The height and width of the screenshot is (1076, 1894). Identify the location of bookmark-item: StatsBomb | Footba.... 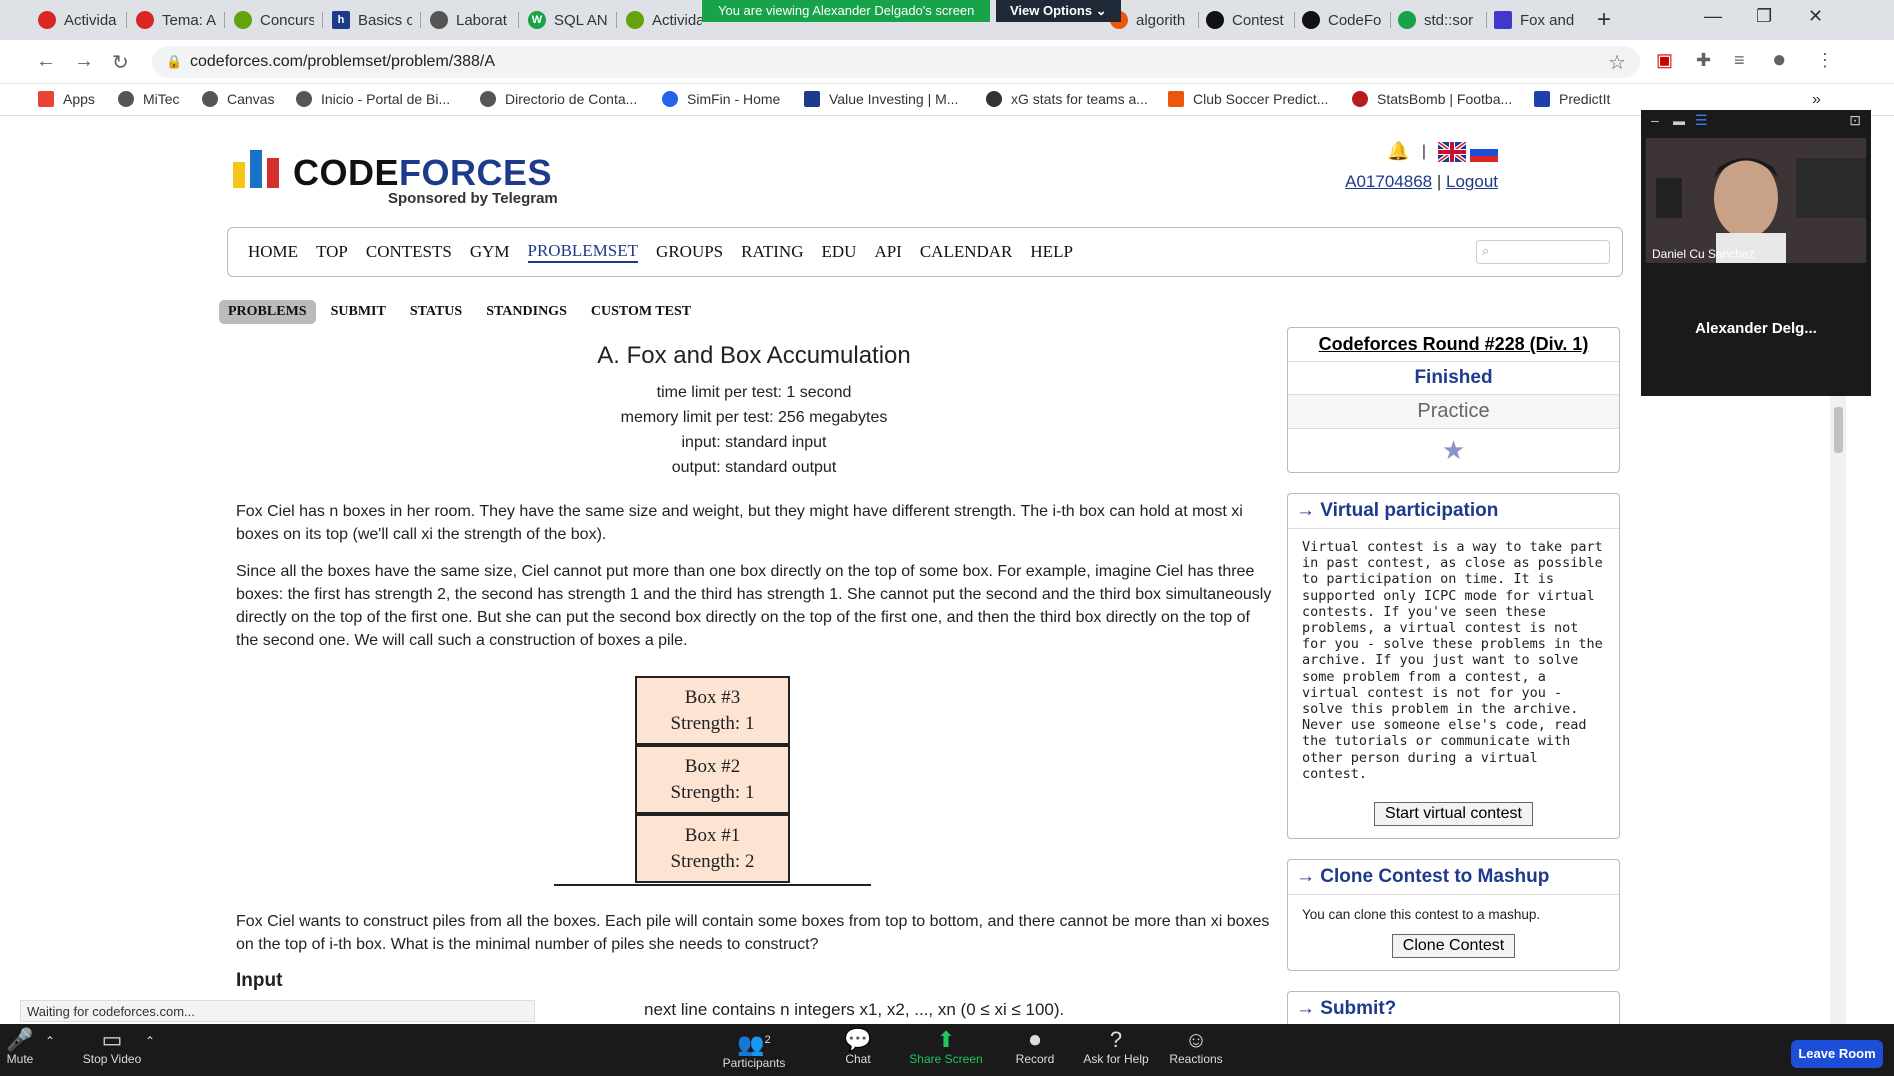
(1432, 99).